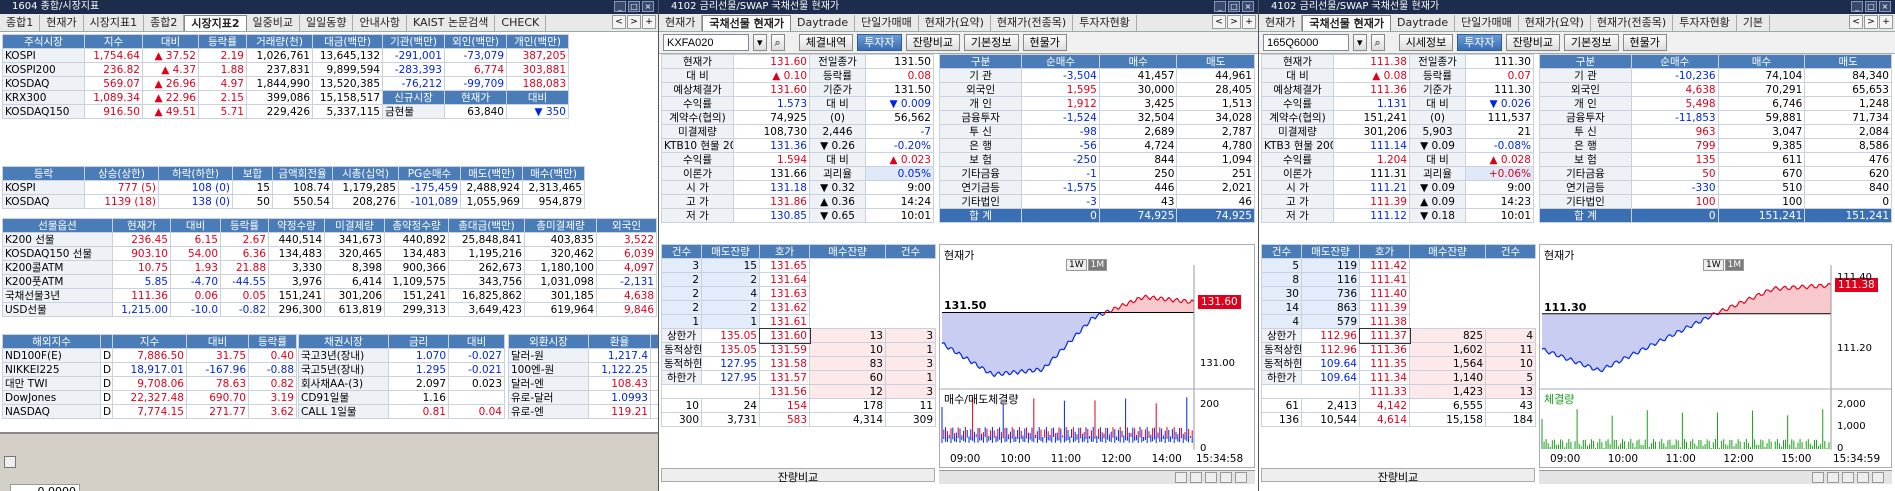 The height and width of the screenshot is (491, 1895). Describe the element at coordinates (1715, 89) in the screenshot. I see `table-row: 외국인 4,638 70,291 65,653` at that location.